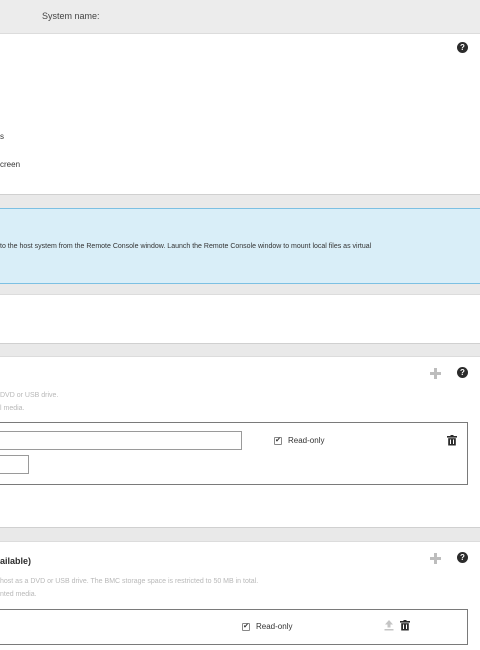 This screenshot has height=650, width=480. What do you see at coordinates (278, 441) in the screenshot?
I see `readonly-checkbox: ✔` at bounding box center [278, 441].